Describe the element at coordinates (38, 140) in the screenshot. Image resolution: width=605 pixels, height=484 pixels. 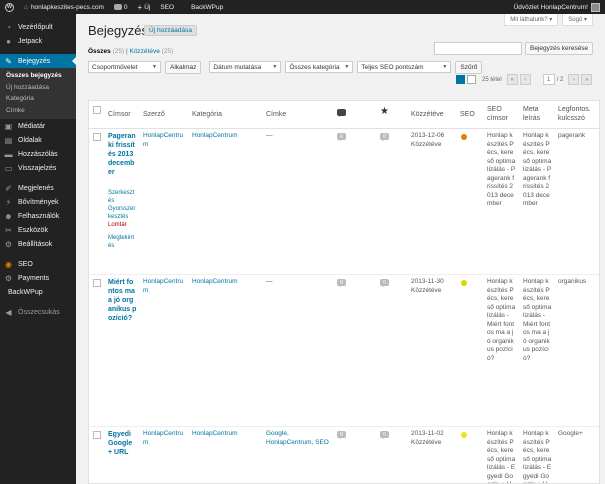
I see `menu-pages: ▤ Oldalak` at that location.